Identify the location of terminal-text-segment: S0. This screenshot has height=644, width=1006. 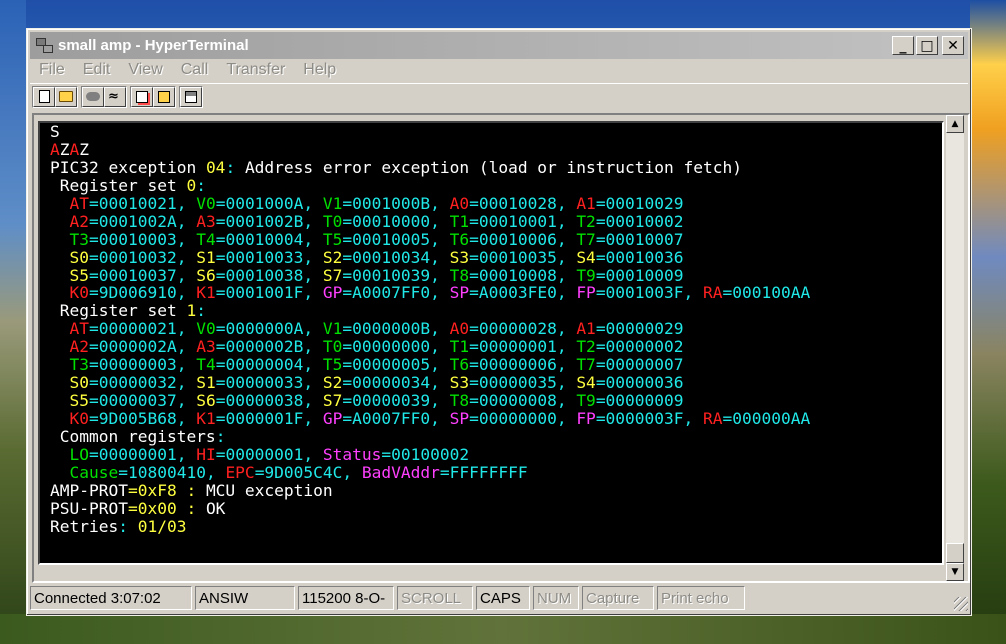
(79, 257).